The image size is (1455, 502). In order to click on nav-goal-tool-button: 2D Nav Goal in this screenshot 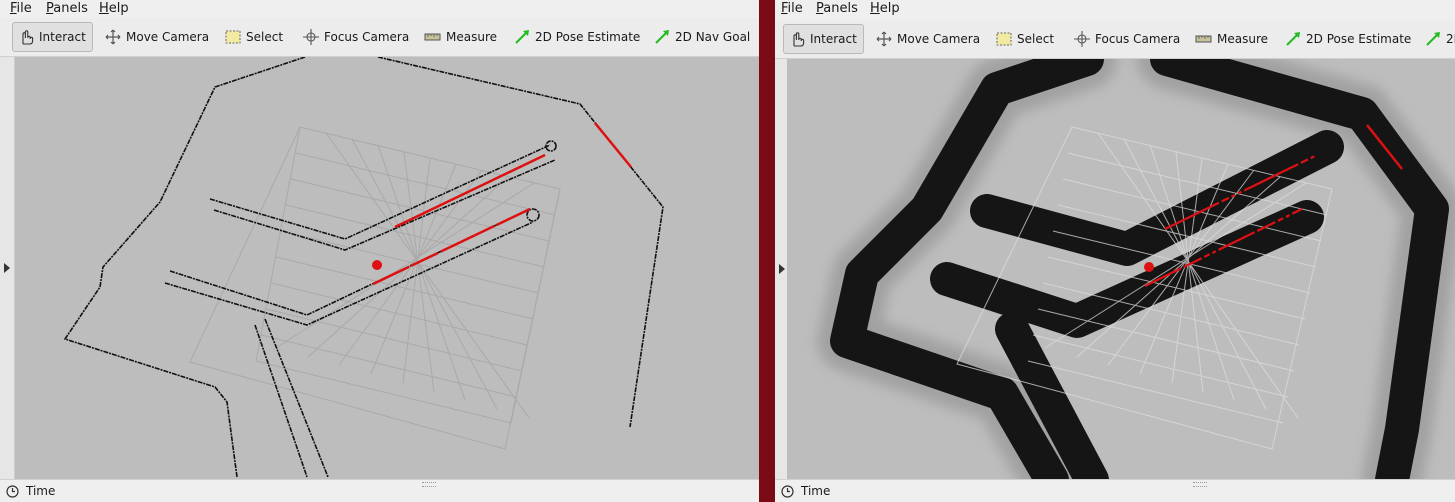, I will do `click(701, 37)`.